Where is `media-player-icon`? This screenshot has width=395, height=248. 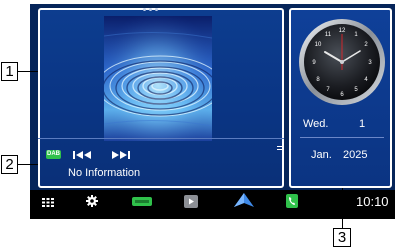
media-player-icon is located at coordinates (191, 201).